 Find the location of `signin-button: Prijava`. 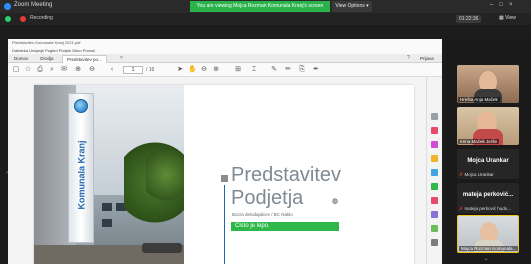

signin-button: Prijava is located at coordinates (427, 59).